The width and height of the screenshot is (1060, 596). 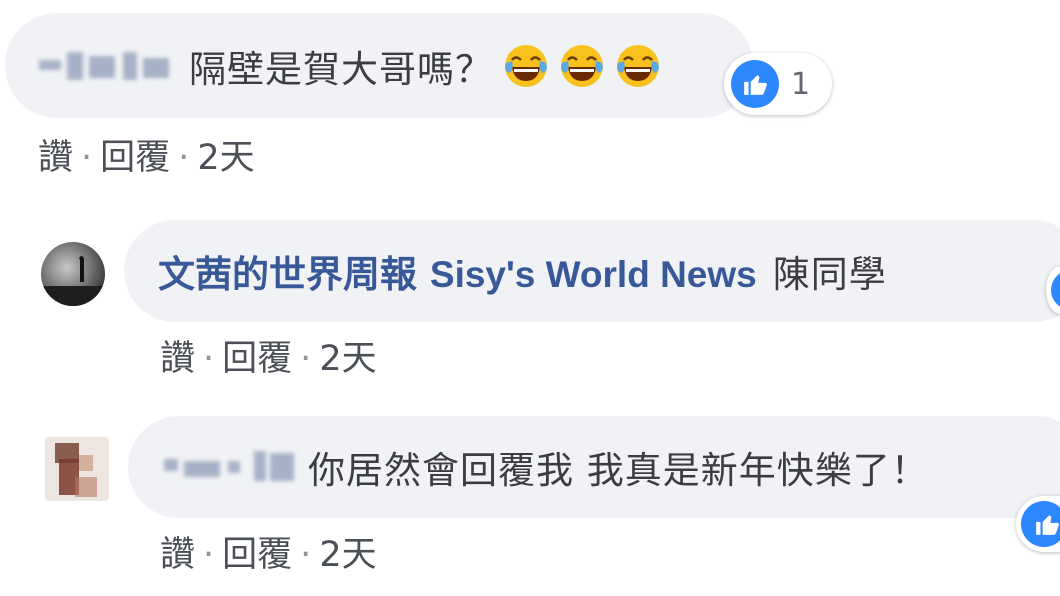 I want to click on reaction-count-badge: 1, so click(x=778, y=84).